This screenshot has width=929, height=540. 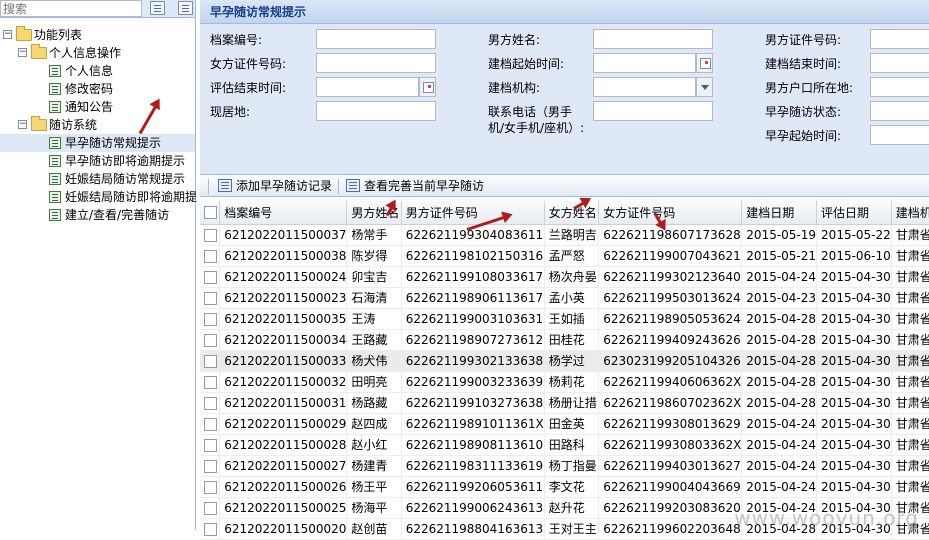 What do you see at coordinates (71, 8) in the screenshot?
I see `tree-search-input` at bounding box center [71, 8].